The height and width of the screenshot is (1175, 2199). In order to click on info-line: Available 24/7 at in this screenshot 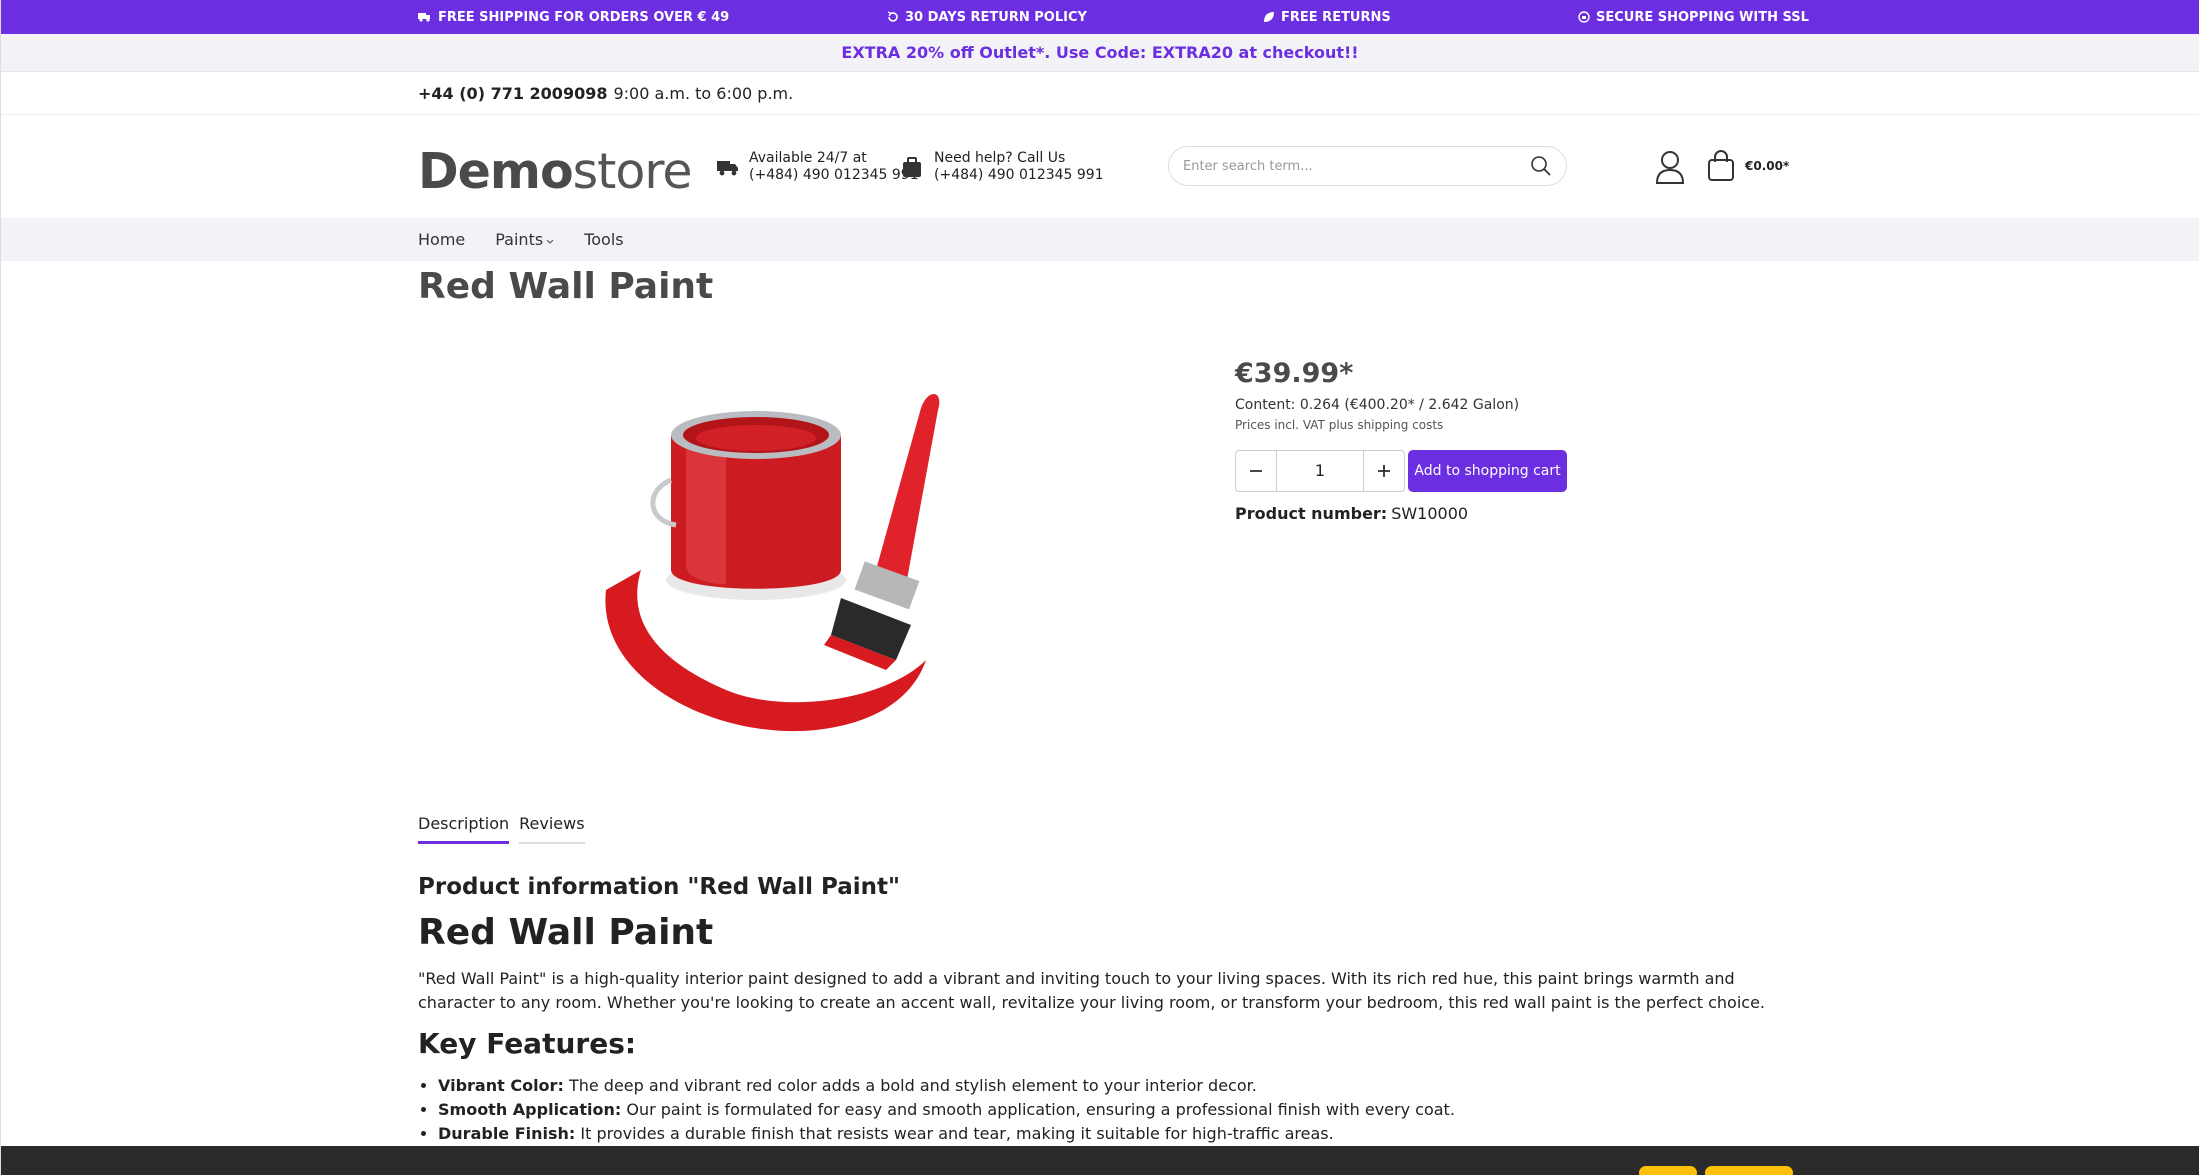, I will do `click(808, 158)`.